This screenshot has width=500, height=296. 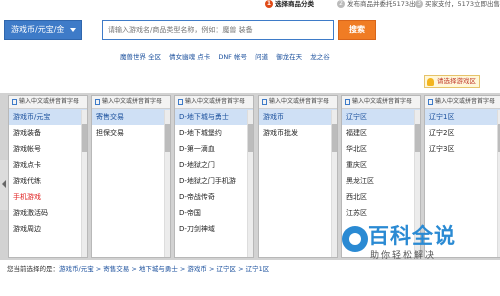 What do you see at coordinates (462, 149) in the screenshot?
I see `list-item: 辽宁3区` at bounding box center [462, 149].